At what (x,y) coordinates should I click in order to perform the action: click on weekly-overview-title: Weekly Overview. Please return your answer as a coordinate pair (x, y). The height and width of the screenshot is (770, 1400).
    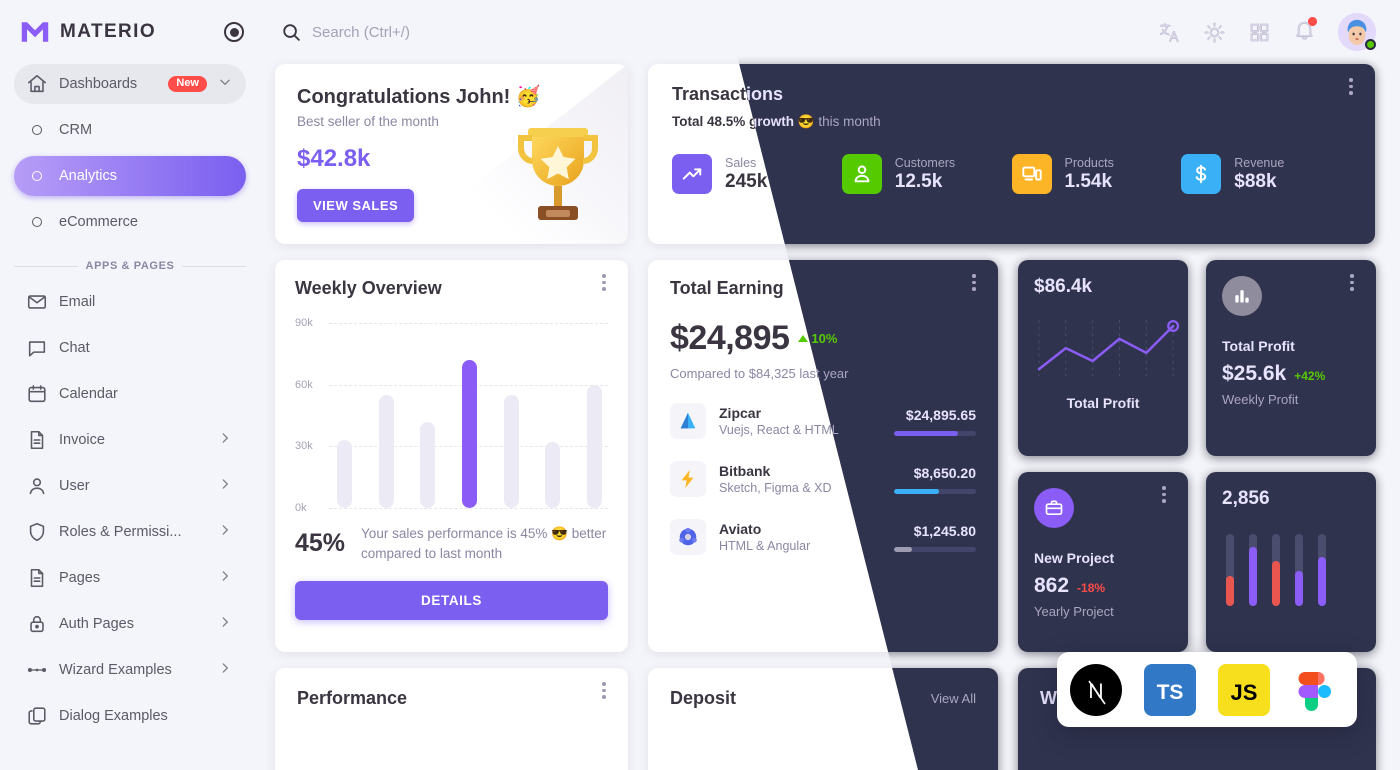
    Looking at the image, I should click on (368, 288).